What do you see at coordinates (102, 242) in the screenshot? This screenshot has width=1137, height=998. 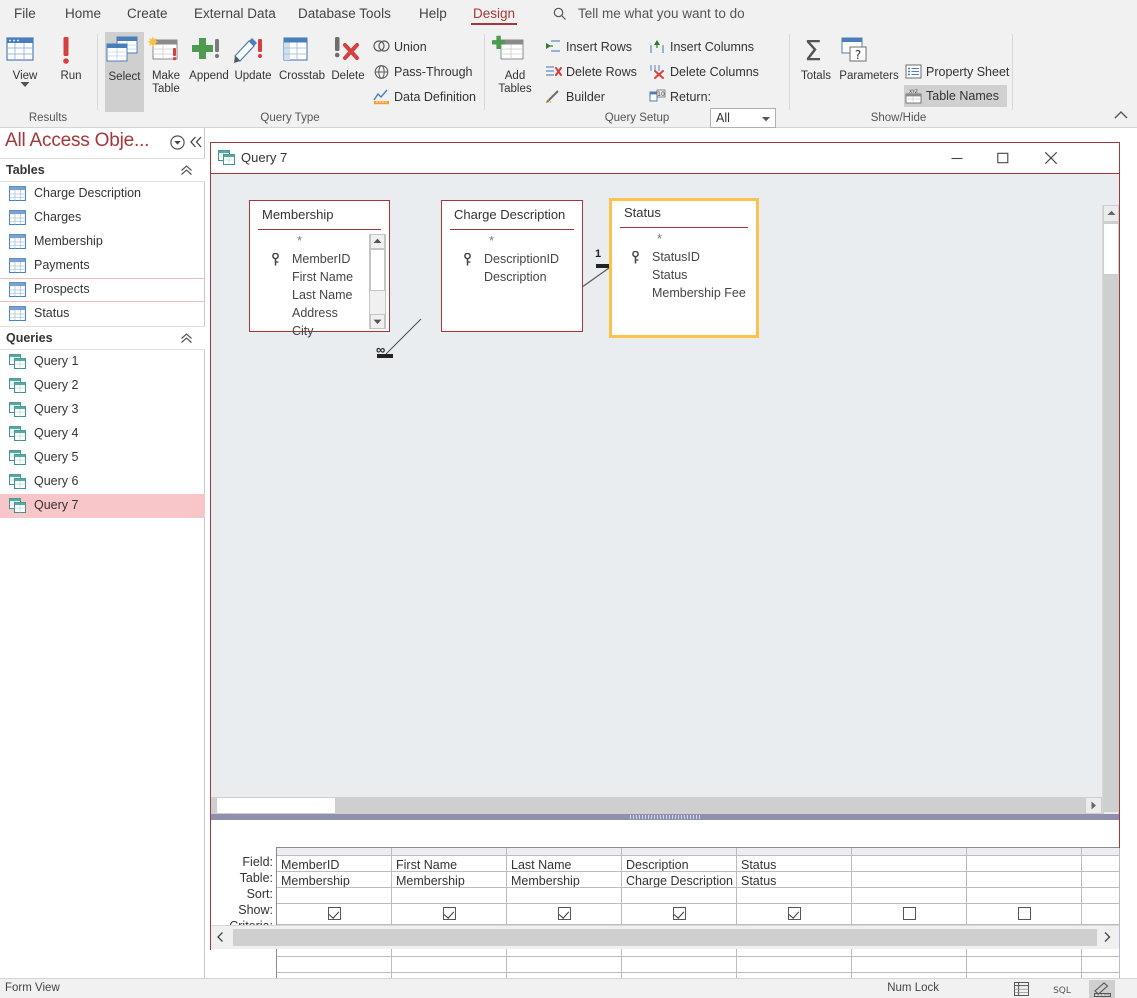 I see `nav-item-membership: Membership` at bounding box center [102, 242].